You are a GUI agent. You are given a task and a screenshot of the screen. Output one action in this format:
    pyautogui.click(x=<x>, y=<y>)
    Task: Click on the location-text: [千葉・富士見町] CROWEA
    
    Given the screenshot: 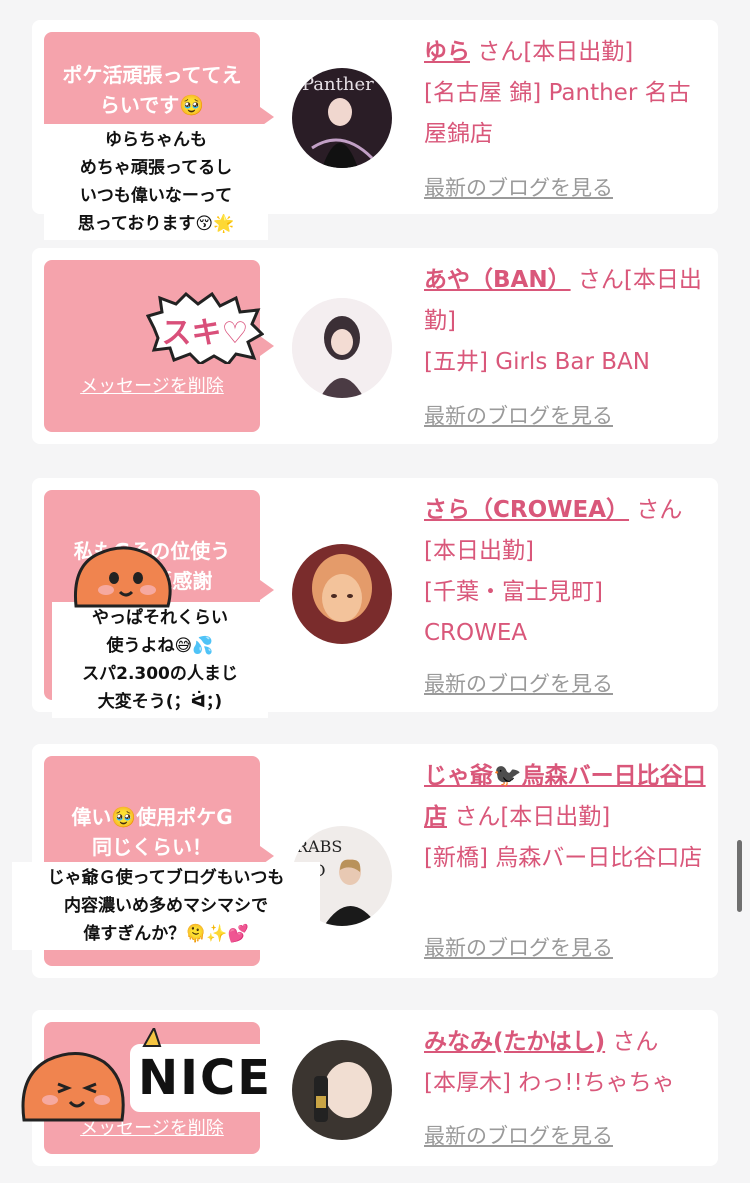 What is the action you would take?
    pyautogui.click(x=513, y=612)
    